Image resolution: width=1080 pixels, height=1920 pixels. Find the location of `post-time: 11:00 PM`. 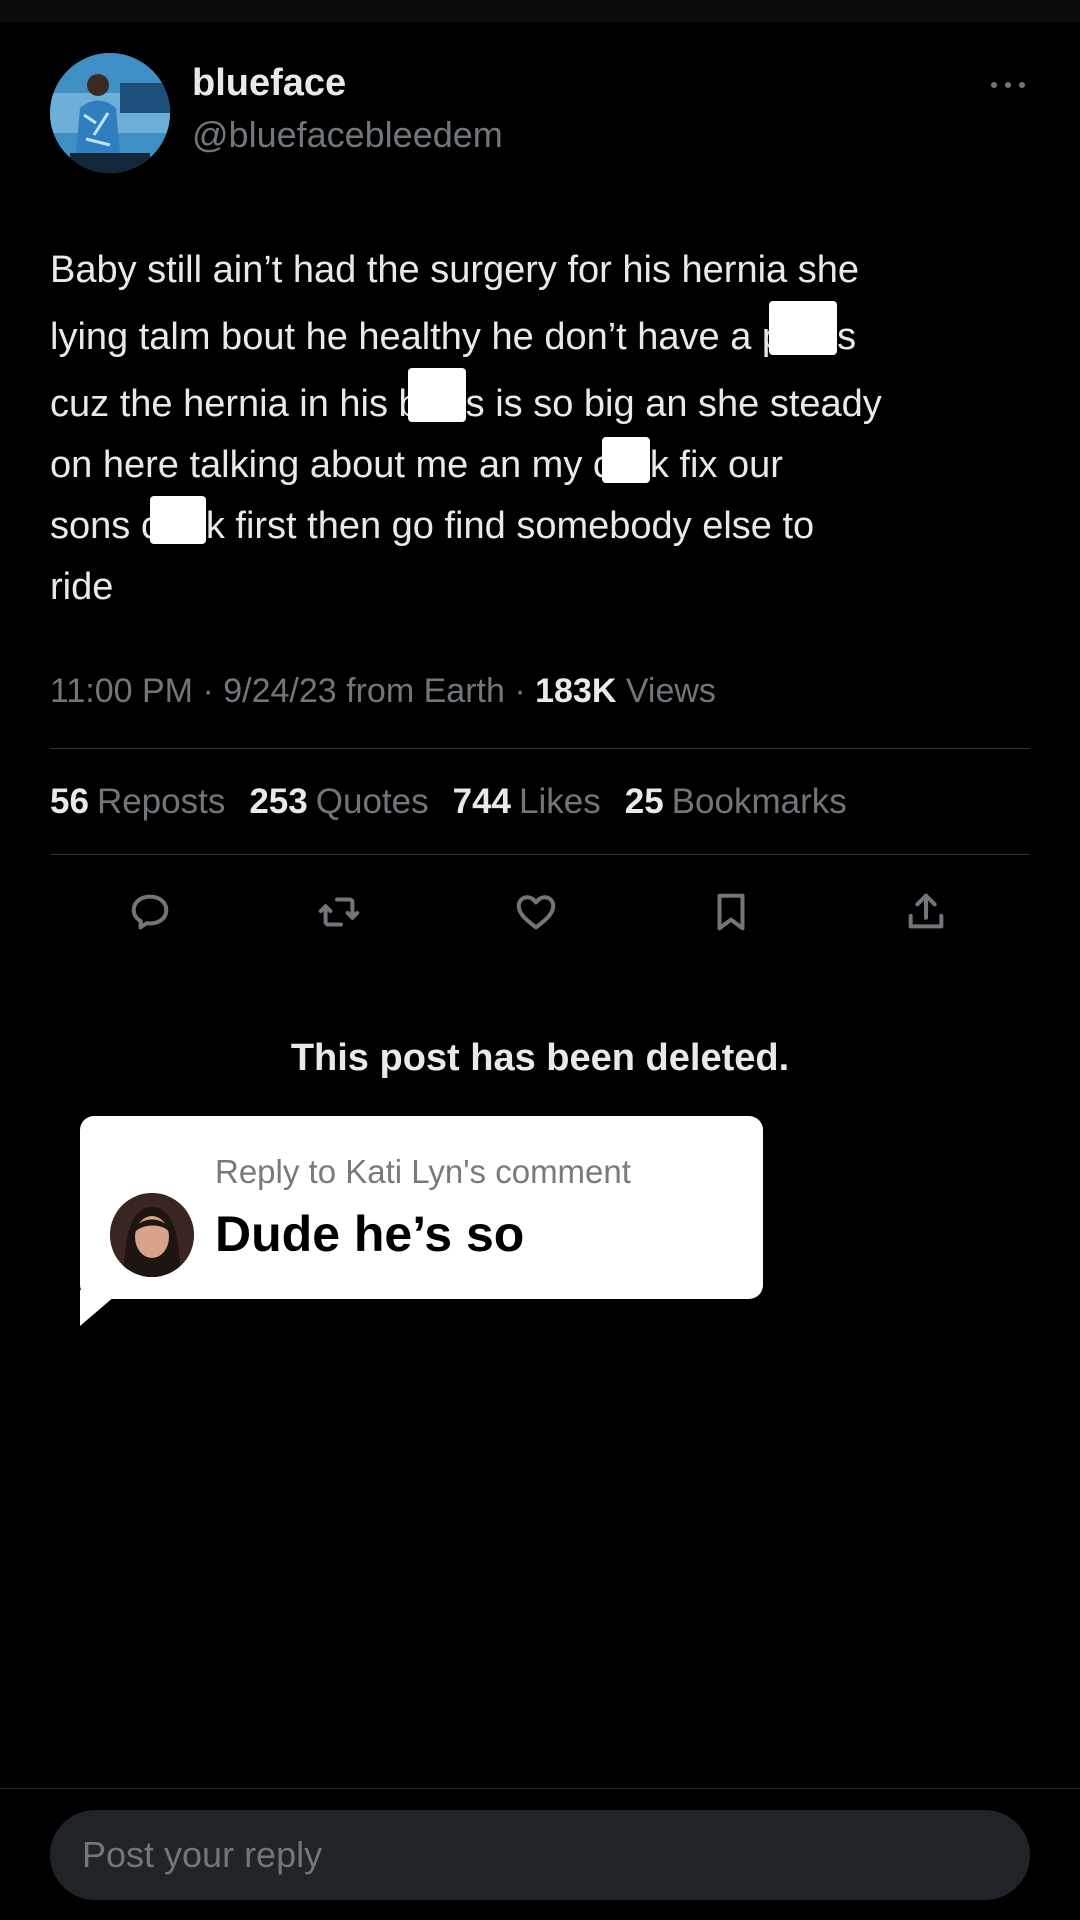

post-time: 11:00 PM is located at coordinates (121, 691).